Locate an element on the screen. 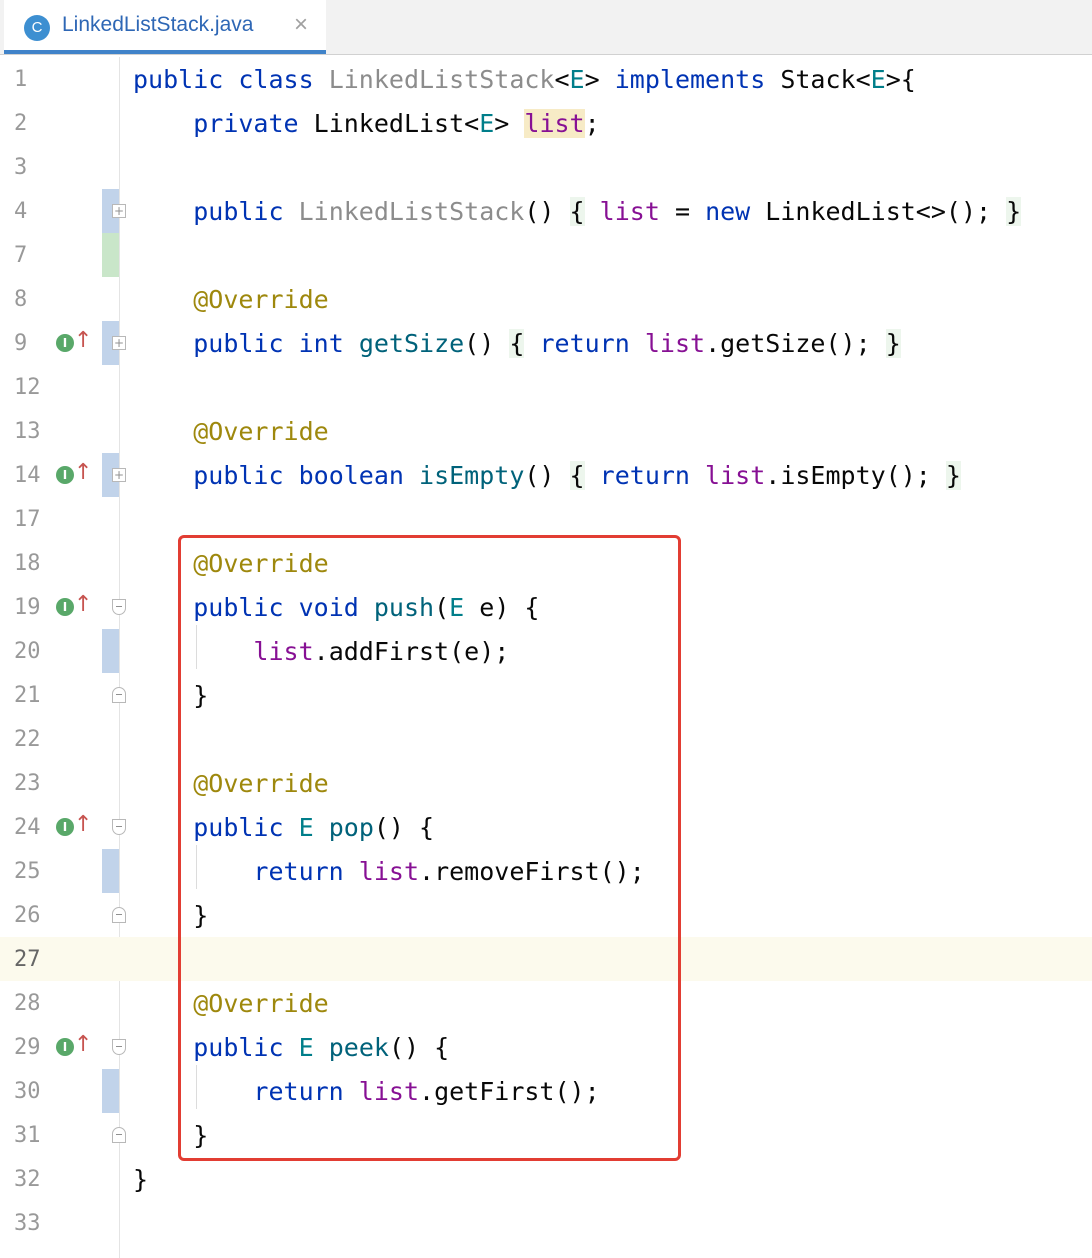 The height and width of the screenshot is (1258, 1092). line-number: 3 is located at coordinates (21, 167).